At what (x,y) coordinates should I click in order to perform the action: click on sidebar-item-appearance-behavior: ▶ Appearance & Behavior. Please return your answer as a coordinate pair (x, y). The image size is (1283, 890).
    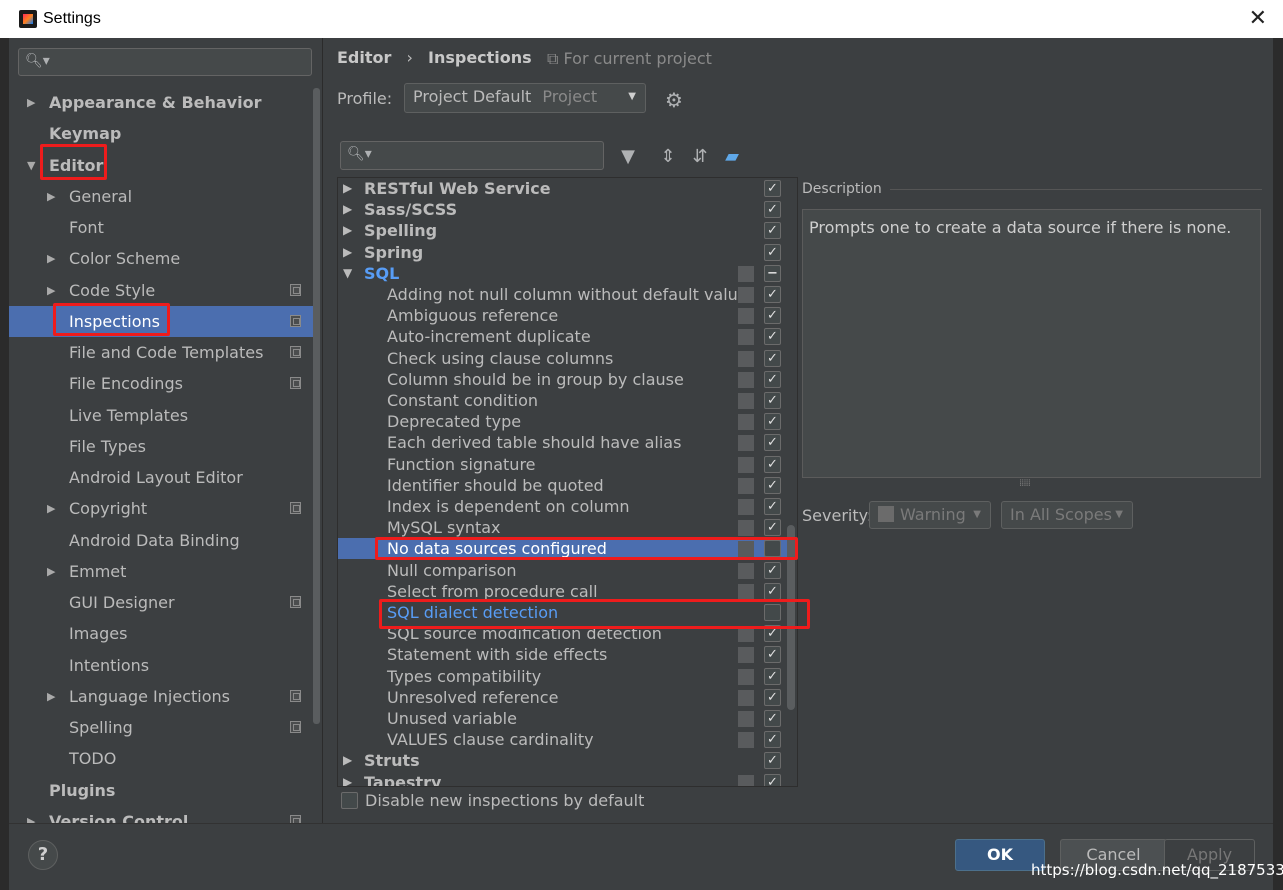
    Looking at the image, I should click on (161, 102).